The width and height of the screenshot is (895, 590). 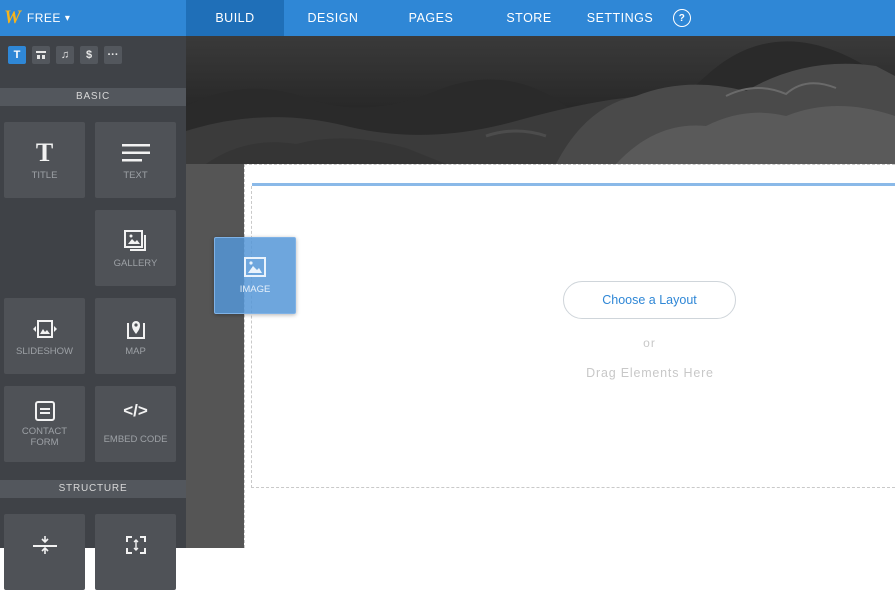 I want to click on more-tab-icon: ···, so click(x=113, y=55).